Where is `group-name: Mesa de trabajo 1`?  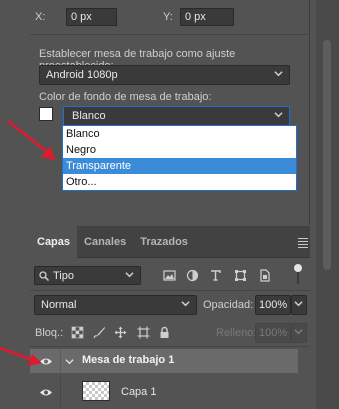
group-name: Mesa de trabajo 1 is located at coordinates (128, 360).